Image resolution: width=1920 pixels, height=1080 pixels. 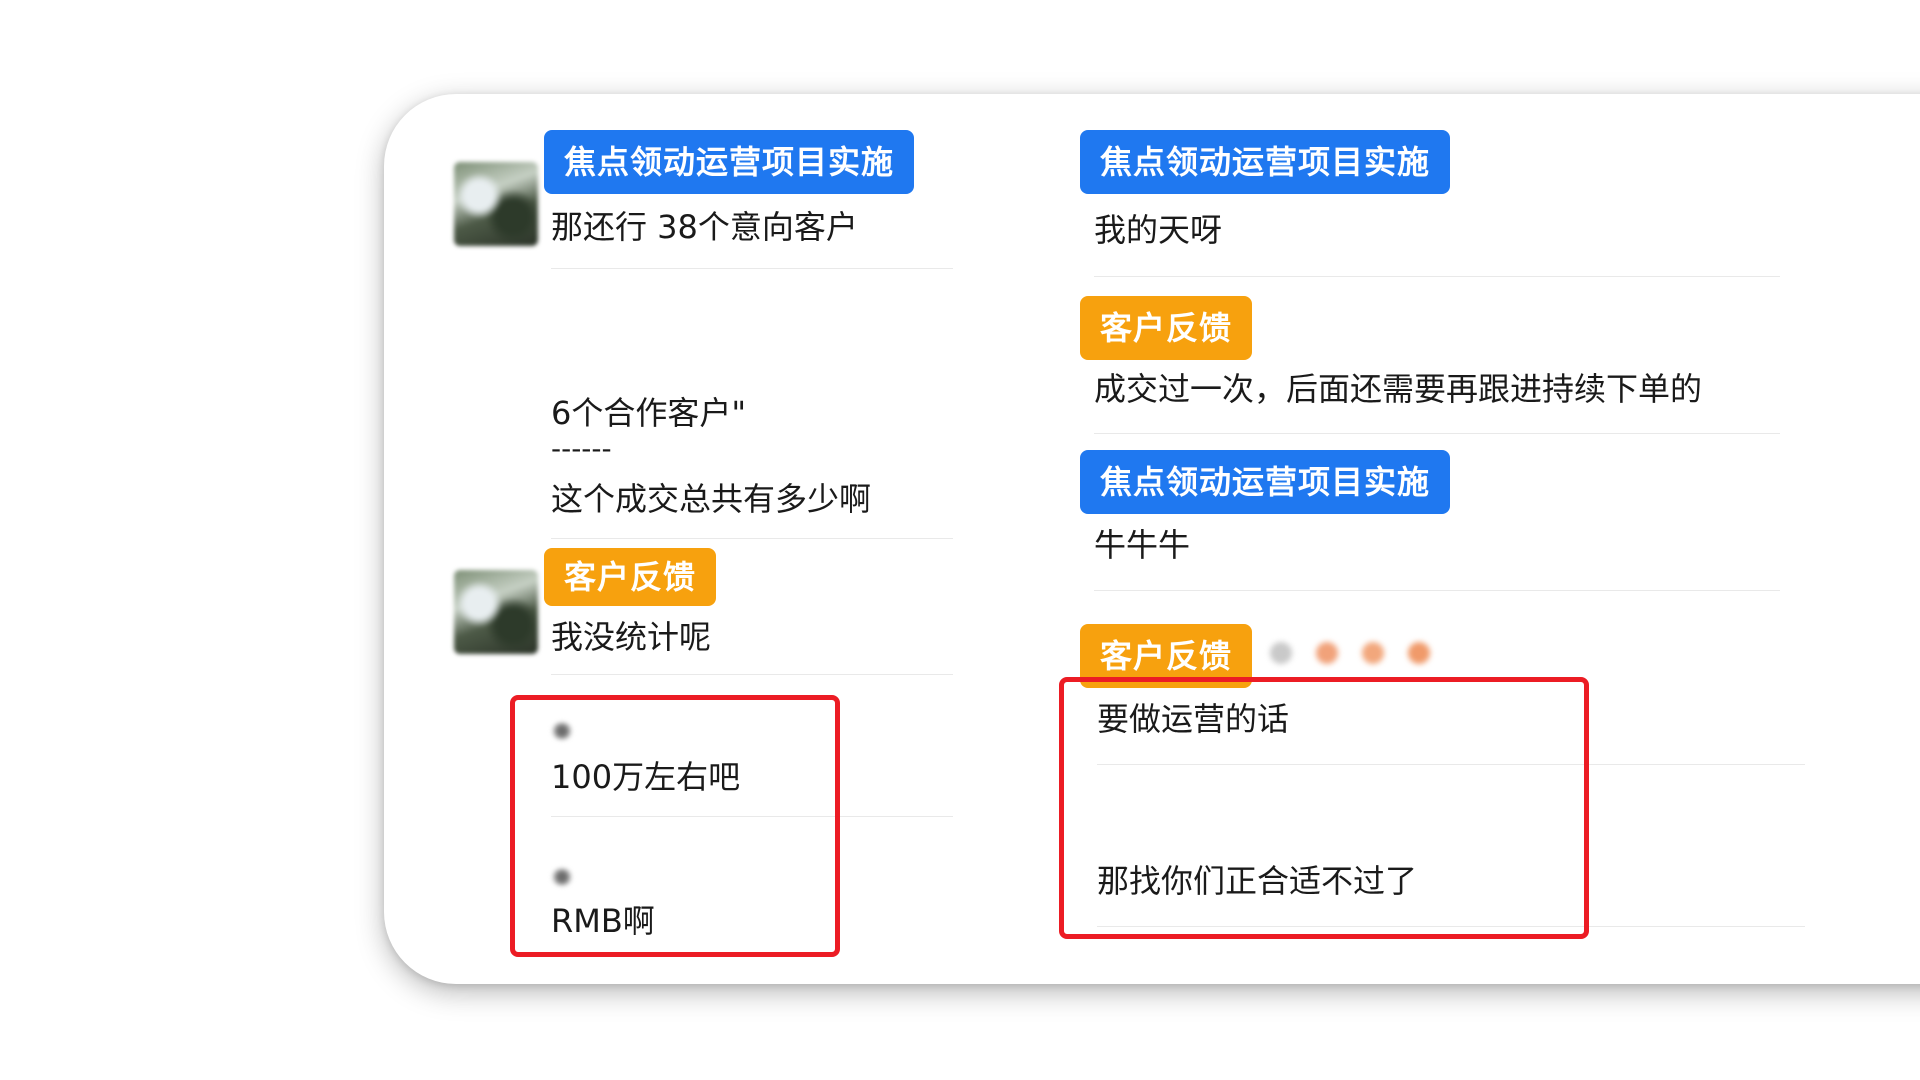 I want to click on message-text: 牛牛牛, so click(x=1142, y=545).